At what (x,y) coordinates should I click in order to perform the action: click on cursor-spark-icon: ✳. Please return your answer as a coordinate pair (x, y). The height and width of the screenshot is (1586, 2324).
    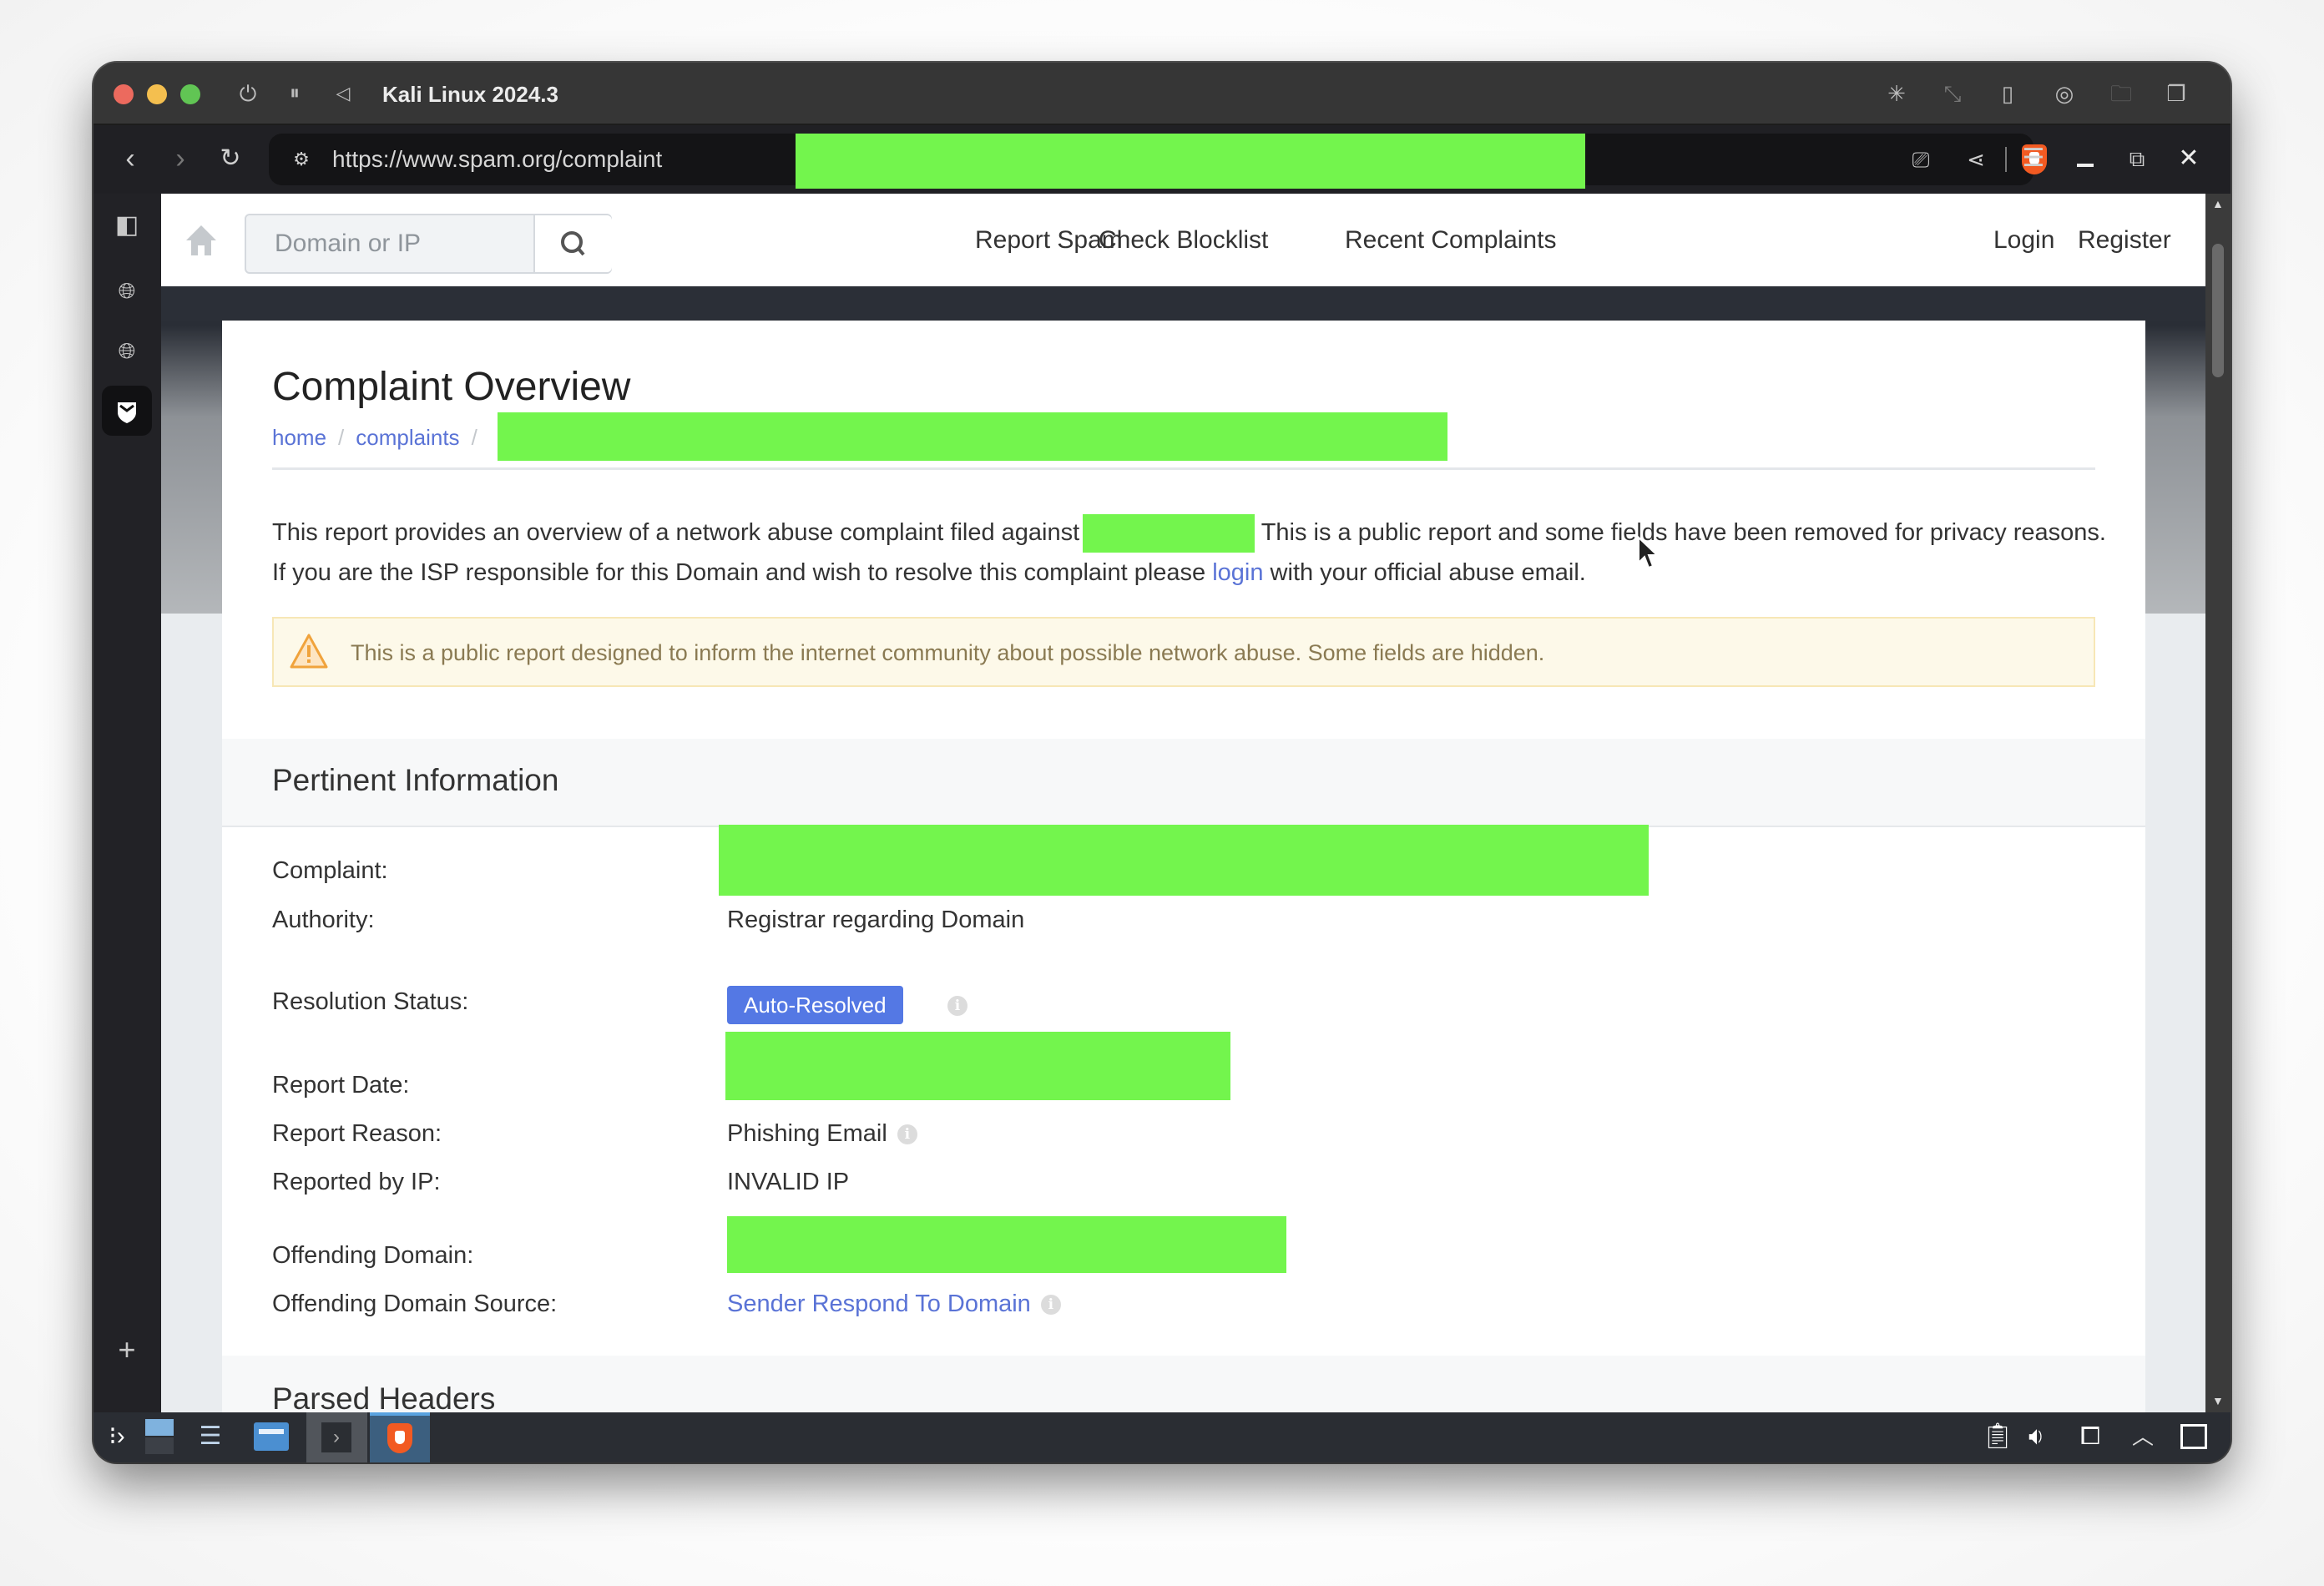
    Looking at the image, I should click on (1896, 93).